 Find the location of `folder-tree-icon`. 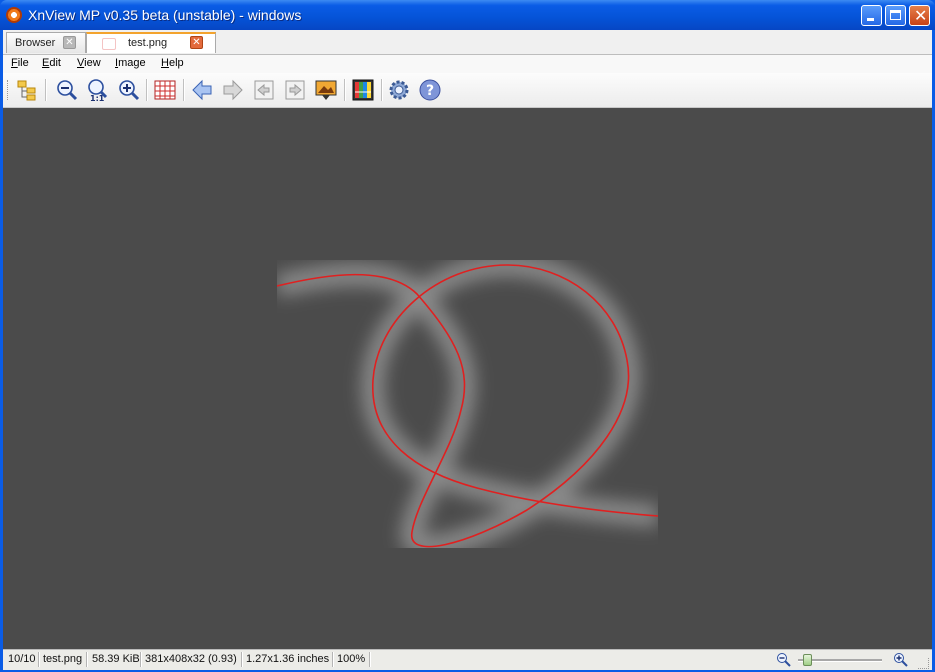

folder-tree-icon is located at coordinates (27, 90).